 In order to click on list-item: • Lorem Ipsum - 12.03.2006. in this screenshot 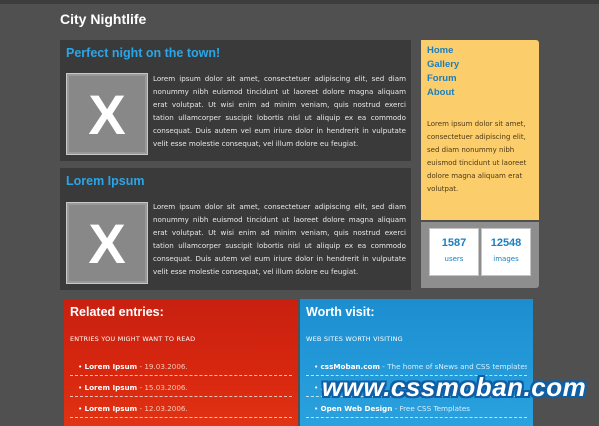, I will do `click(181, 407)`.